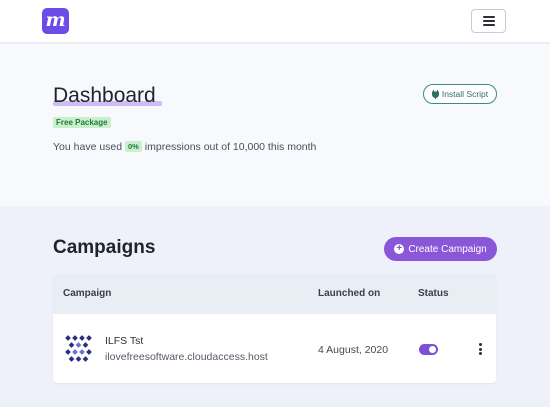 This screenshot has width=550, height=407. Describe the element at coordinates (88, 147) in the screenshot. I see `usage-prefix: You have used` at that location.